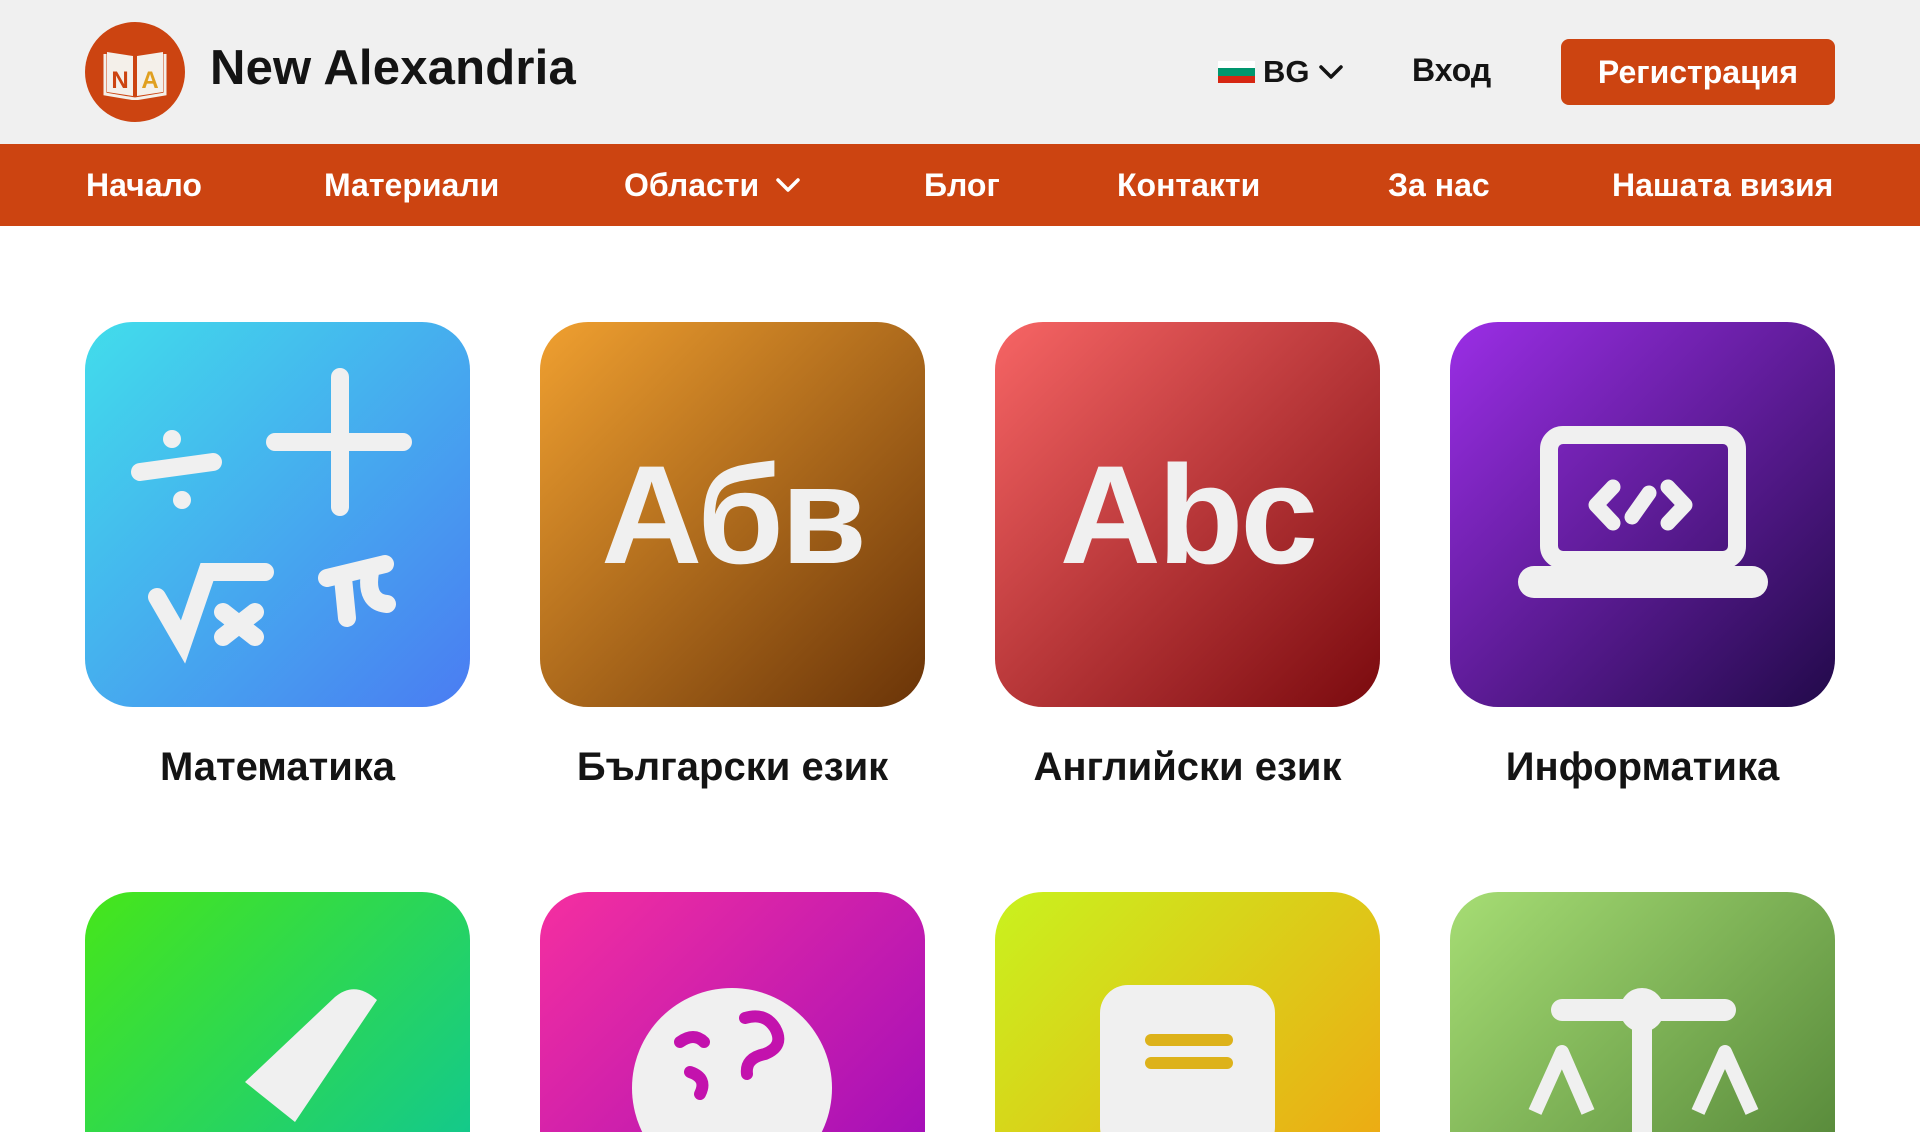  I want to click on nav-item-contacts: Контакти, so click(1188, 185).